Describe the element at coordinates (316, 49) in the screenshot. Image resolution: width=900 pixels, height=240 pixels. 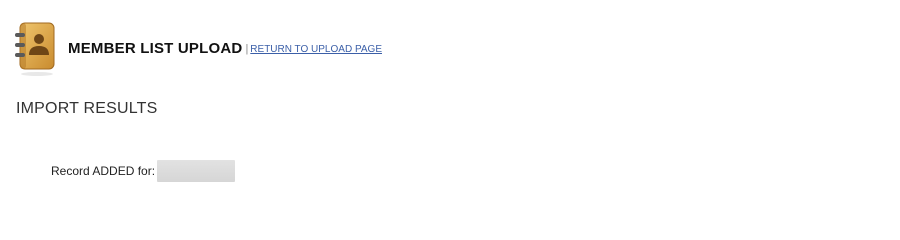
I see `return-to-upload-link: RETURN TO UPLOAD PAGE` at that location.